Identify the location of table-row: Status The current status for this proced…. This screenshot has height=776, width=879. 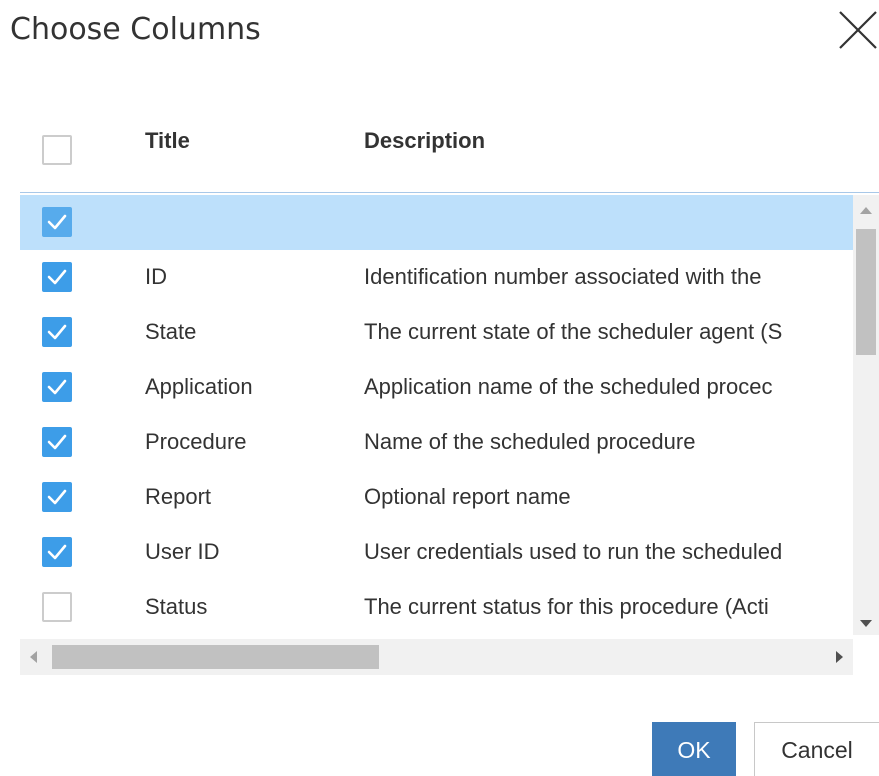
(436, 607).